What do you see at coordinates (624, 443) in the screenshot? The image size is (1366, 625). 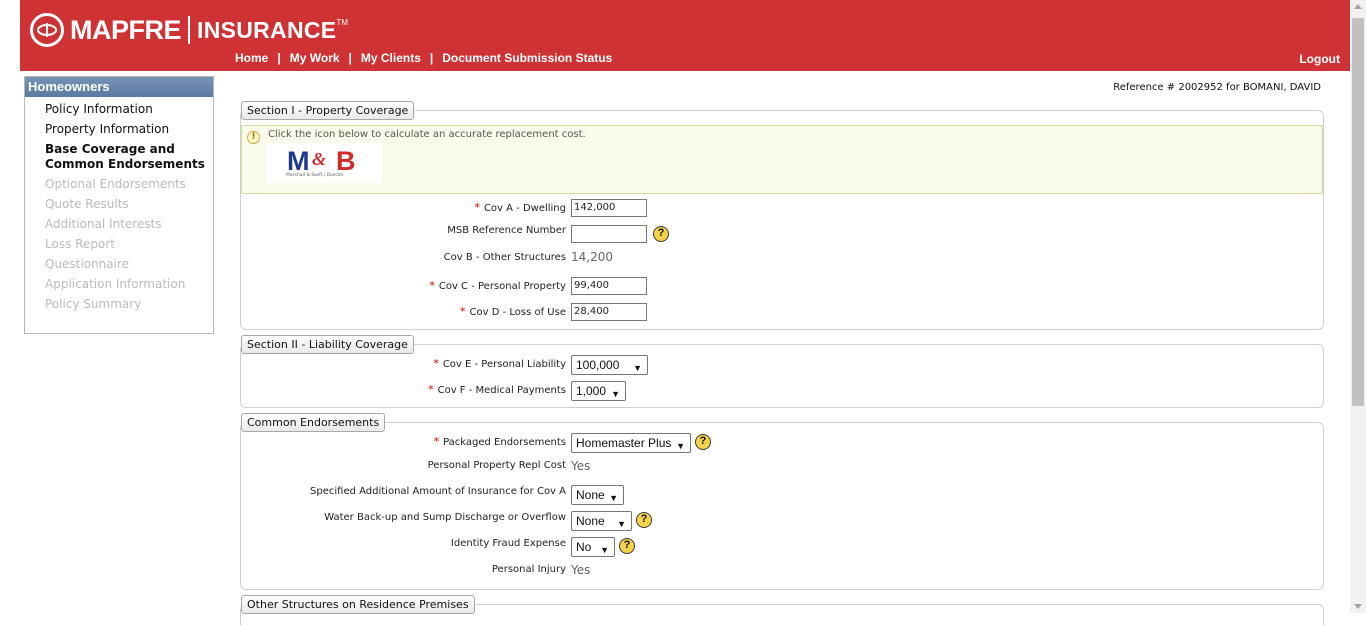 I see `packaged-endorsements-selected-value: Homemaster Plus` at bounding box center [624, 443].